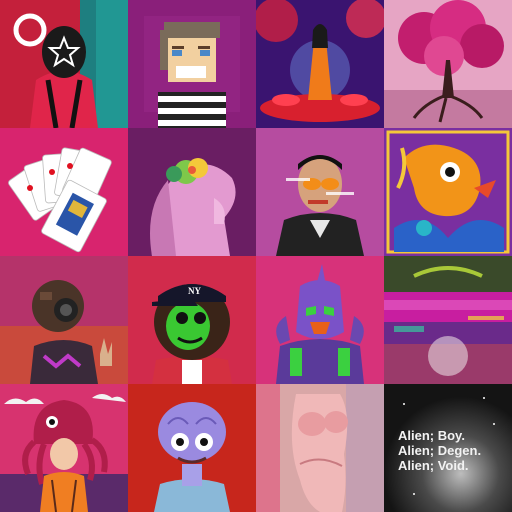 This screenshot has height=512, width=512. I want to click on green-lion-cap-art: NY, so click(192, 320).